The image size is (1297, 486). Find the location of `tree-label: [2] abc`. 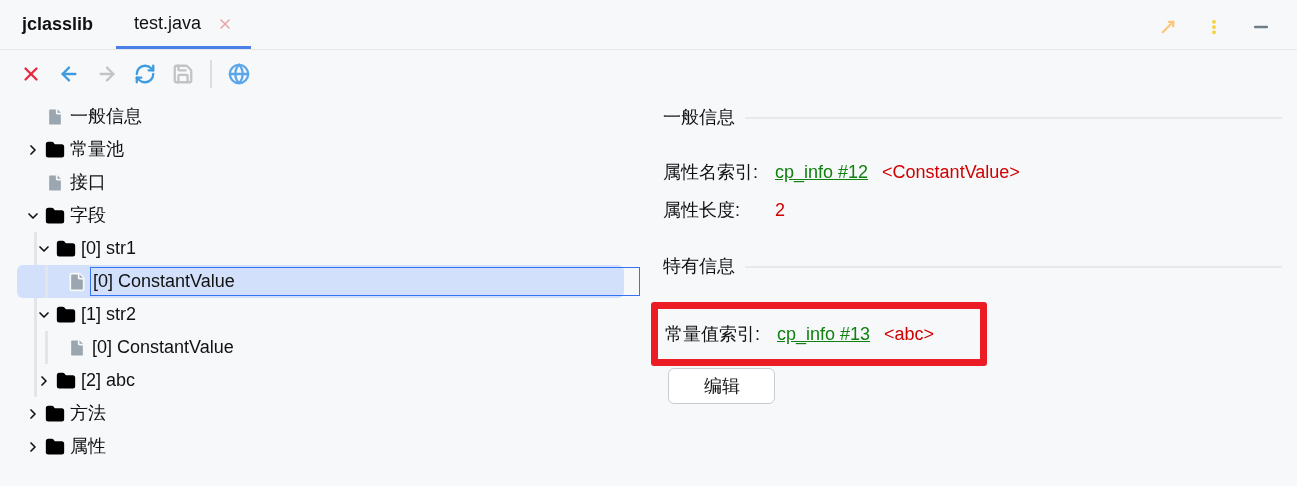

tree-label: [2] abc is located at coordinates (108, 380).